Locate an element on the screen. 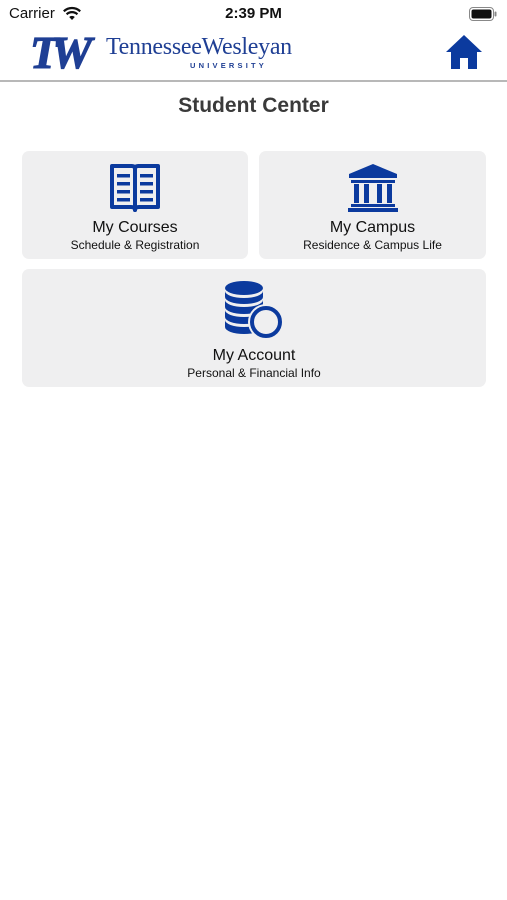  app-header: TW TennesseeWesleyan UNIVERSITY is located at coordinates (253, 55).